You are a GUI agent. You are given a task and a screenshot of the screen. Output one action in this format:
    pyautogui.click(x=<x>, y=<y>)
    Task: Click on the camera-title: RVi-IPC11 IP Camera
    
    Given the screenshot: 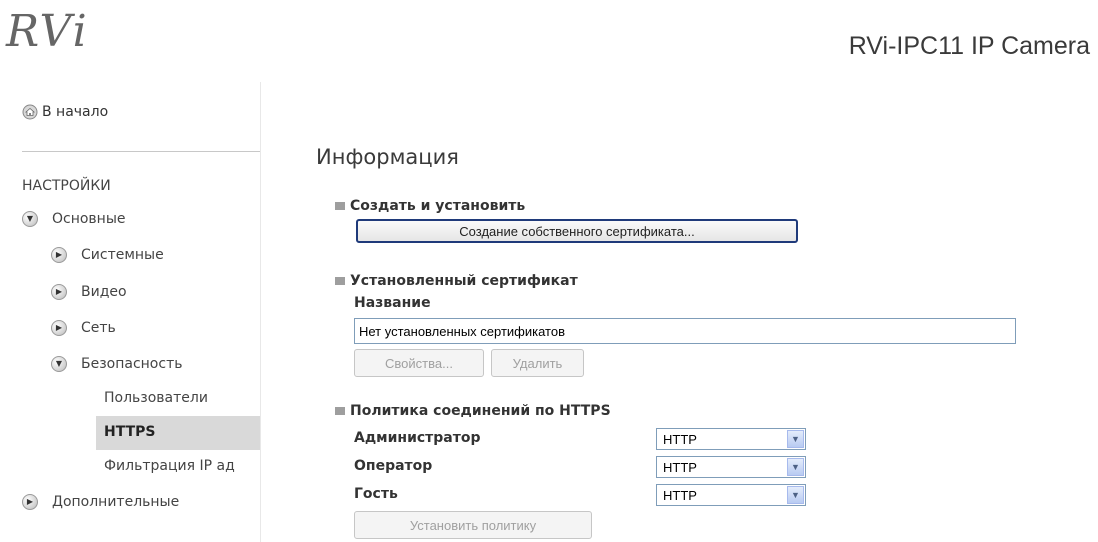 What is the action you would take?
    pyautogui.click(x=969, y=46)
    